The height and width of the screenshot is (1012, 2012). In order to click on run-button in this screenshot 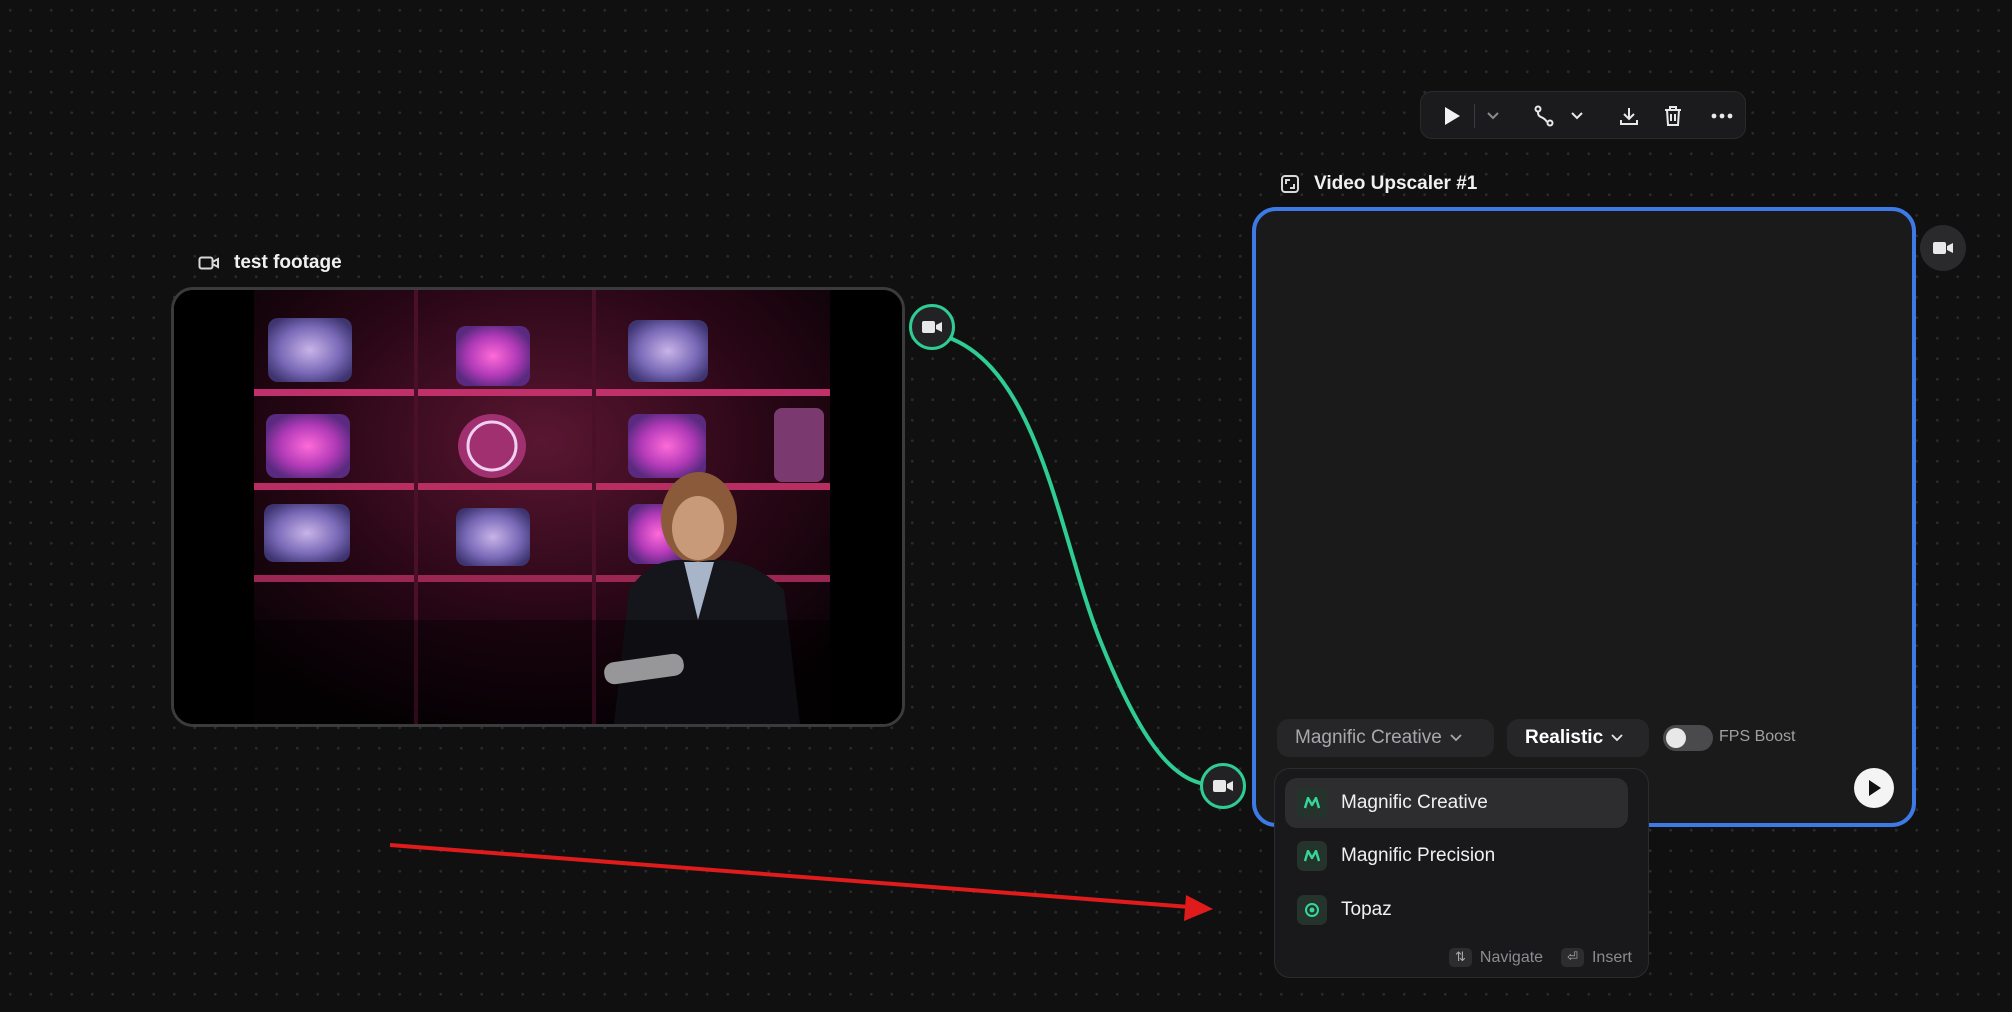, I will do `click(1452, 116)`.